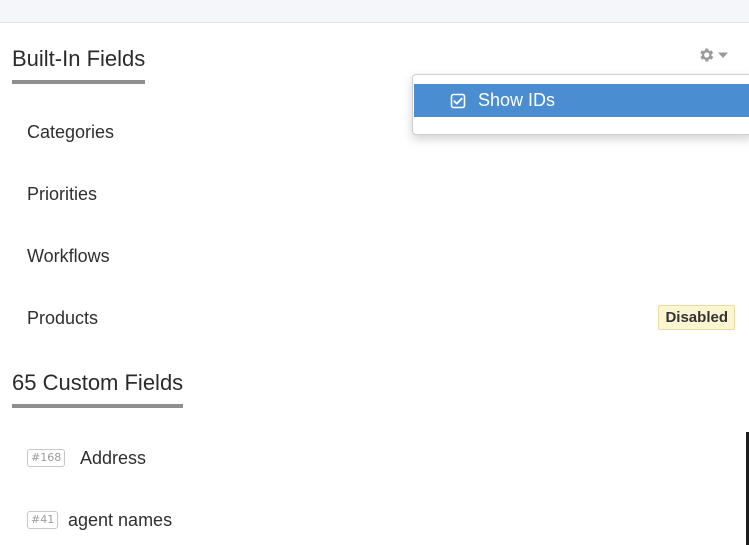  I want to click on gear-icon, so click(707, 55).